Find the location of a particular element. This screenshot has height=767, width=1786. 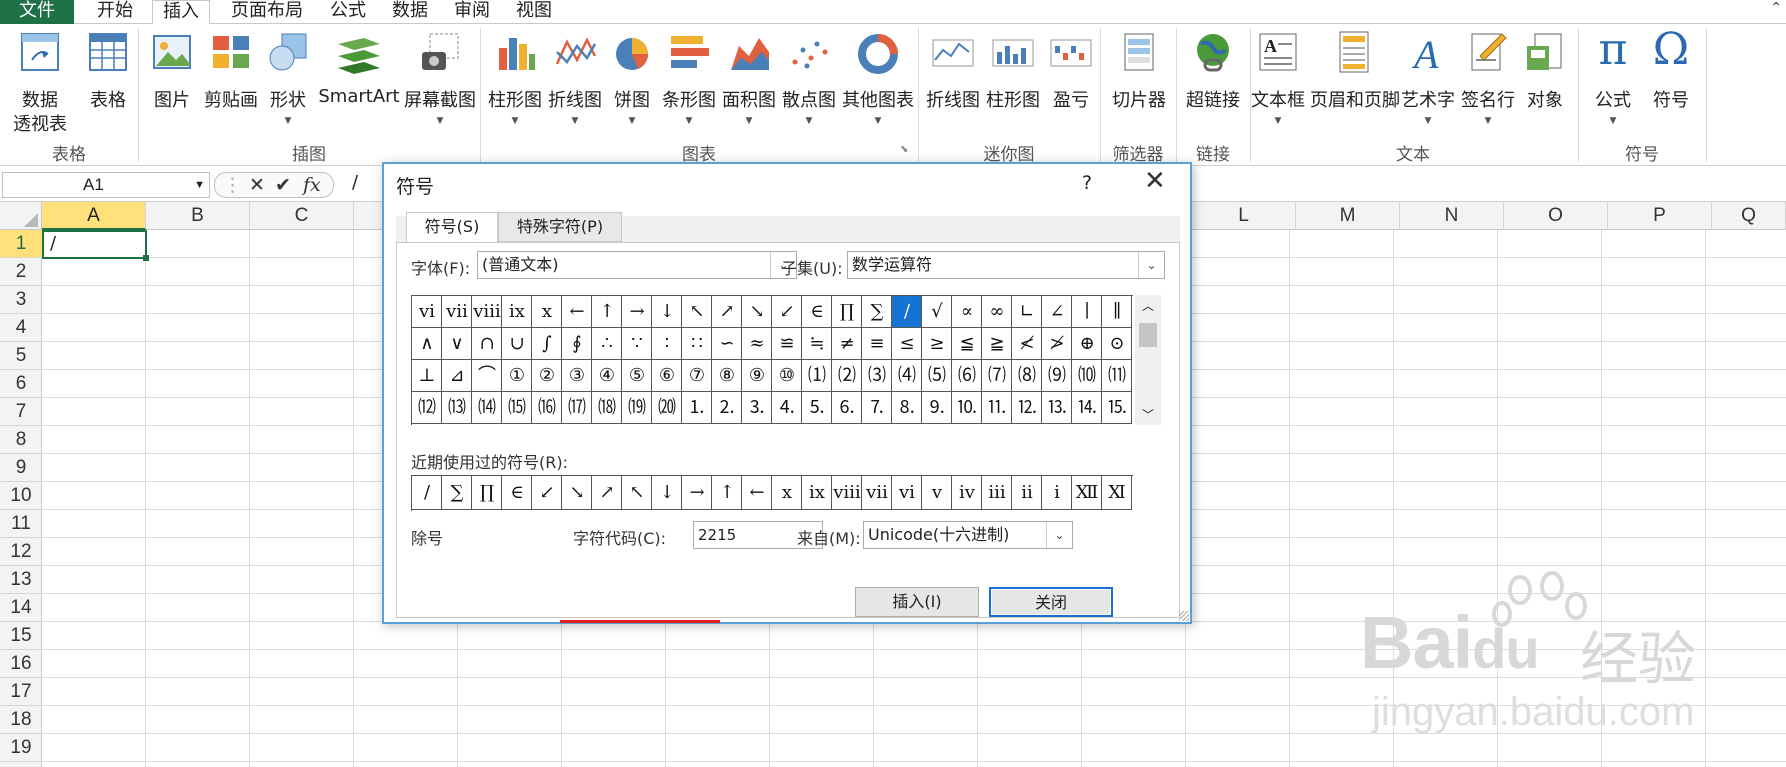

symbol-cell: ⑧ is located at coordinates (727, 376).